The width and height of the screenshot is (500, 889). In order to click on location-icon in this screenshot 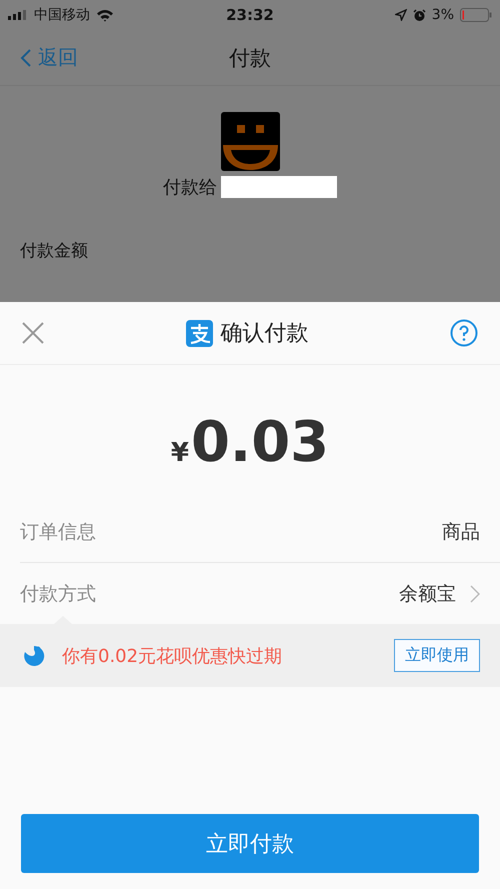, I will do `click(400, 15)`.